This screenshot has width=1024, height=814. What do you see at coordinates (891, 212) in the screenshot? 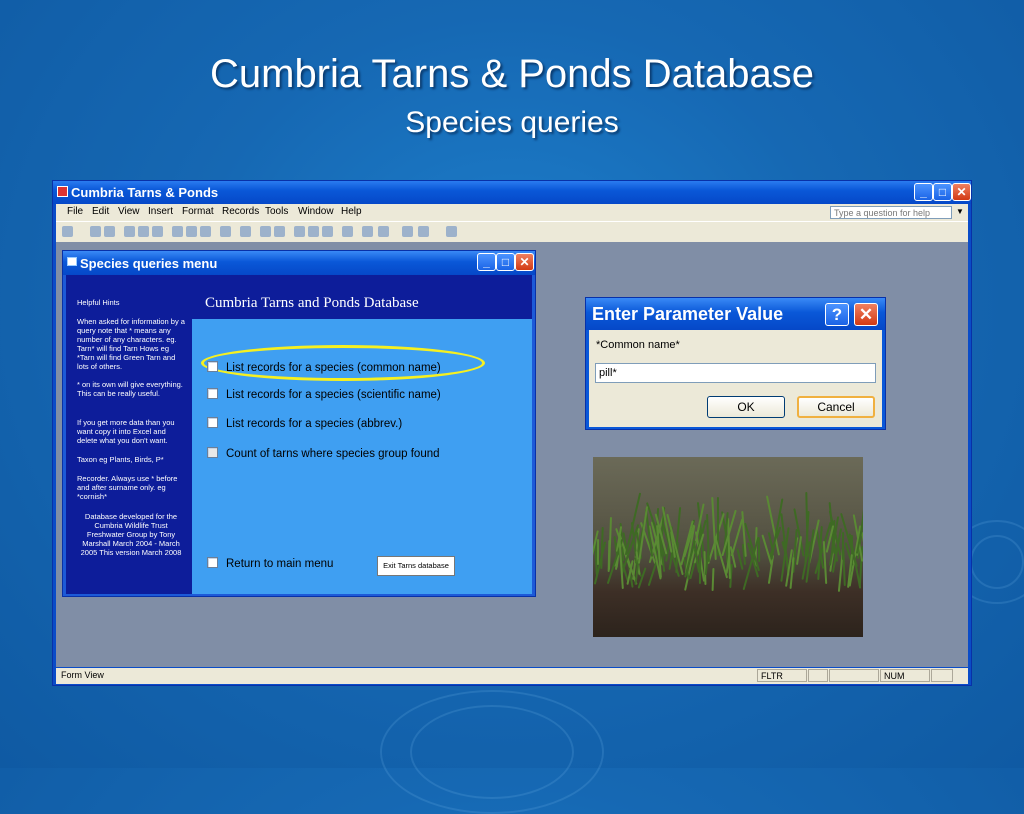
I see `help-question-input: Type a question for help` at bounding box center [891, 212].